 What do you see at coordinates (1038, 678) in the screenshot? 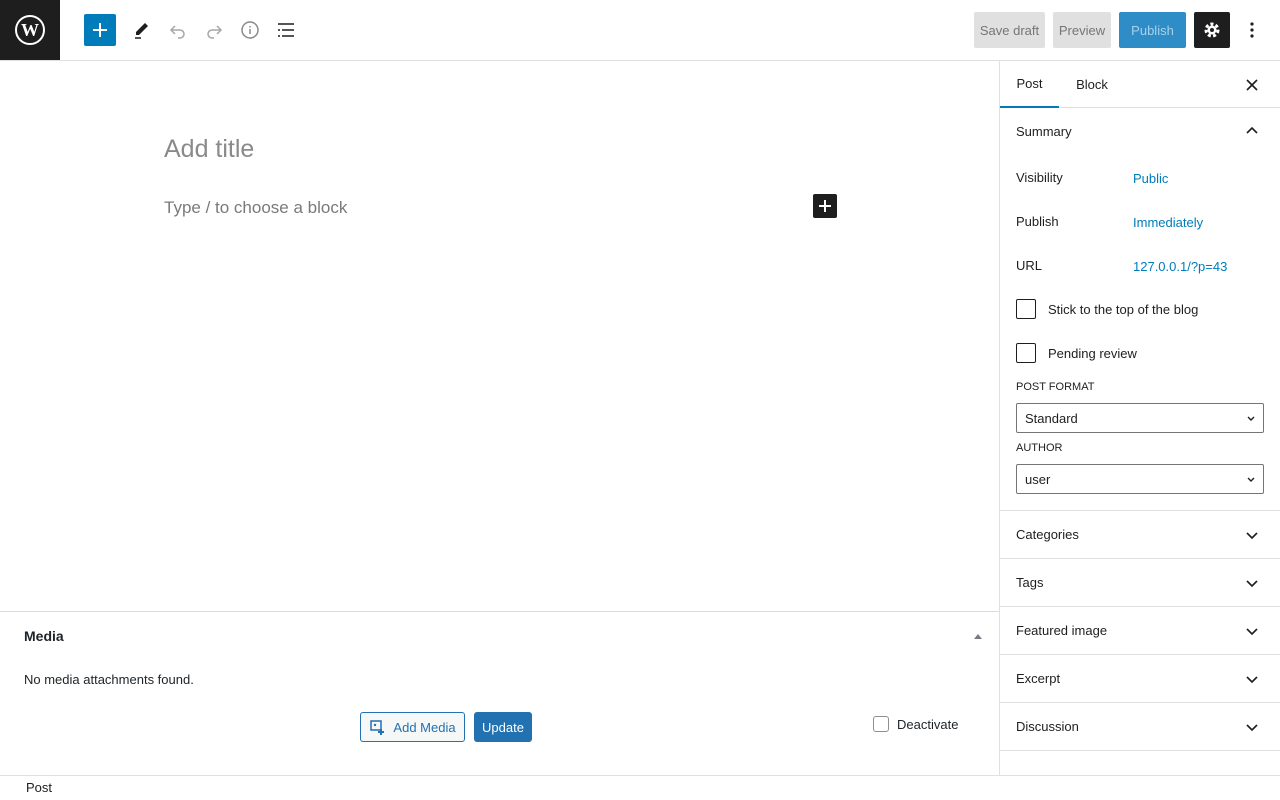
I see `excerpt-panel-title: Excerpt` at bounding box center [1038, 678].